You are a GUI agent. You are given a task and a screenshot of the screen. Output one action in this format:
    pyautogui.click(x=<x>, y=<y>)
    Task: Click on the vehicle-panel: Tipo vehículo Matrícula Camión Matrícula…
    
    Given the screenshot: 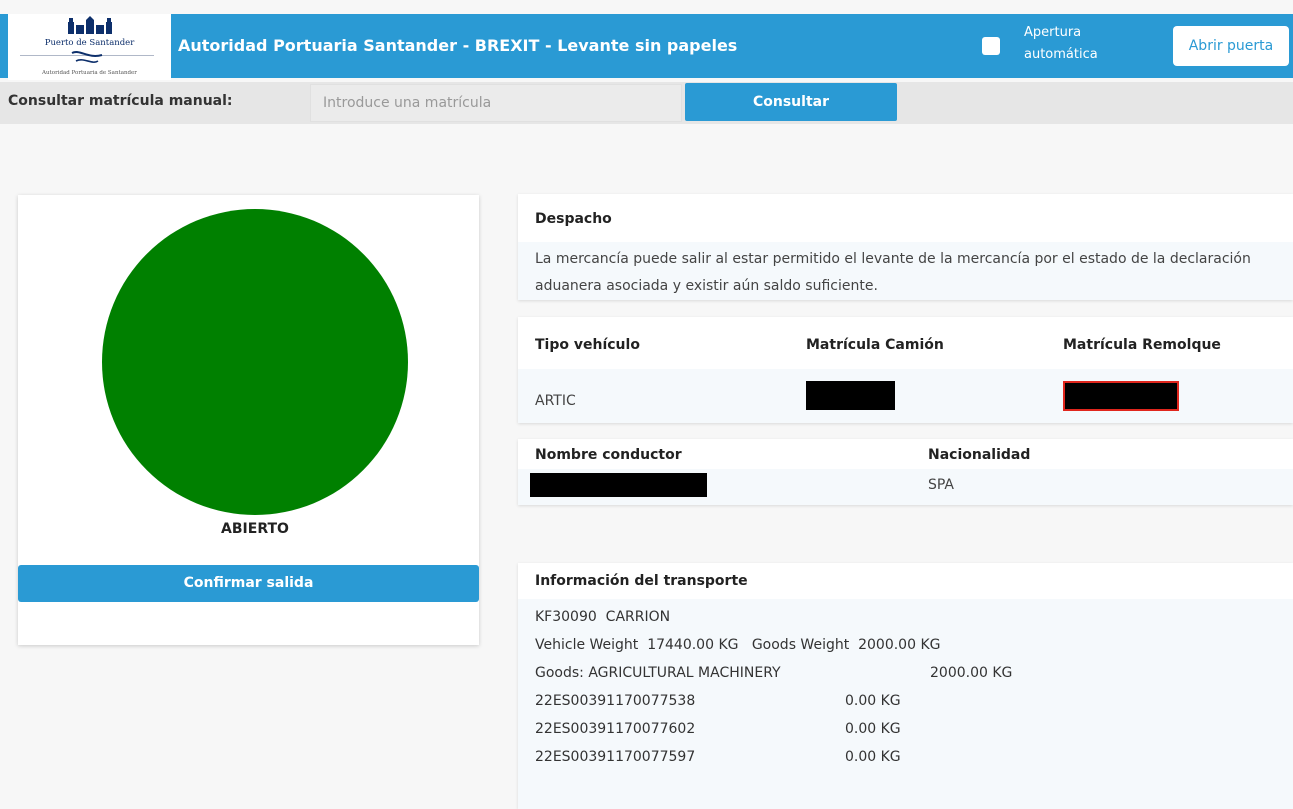 What is the action you would take?
    pyautogui.click(x=905, y=370)
    